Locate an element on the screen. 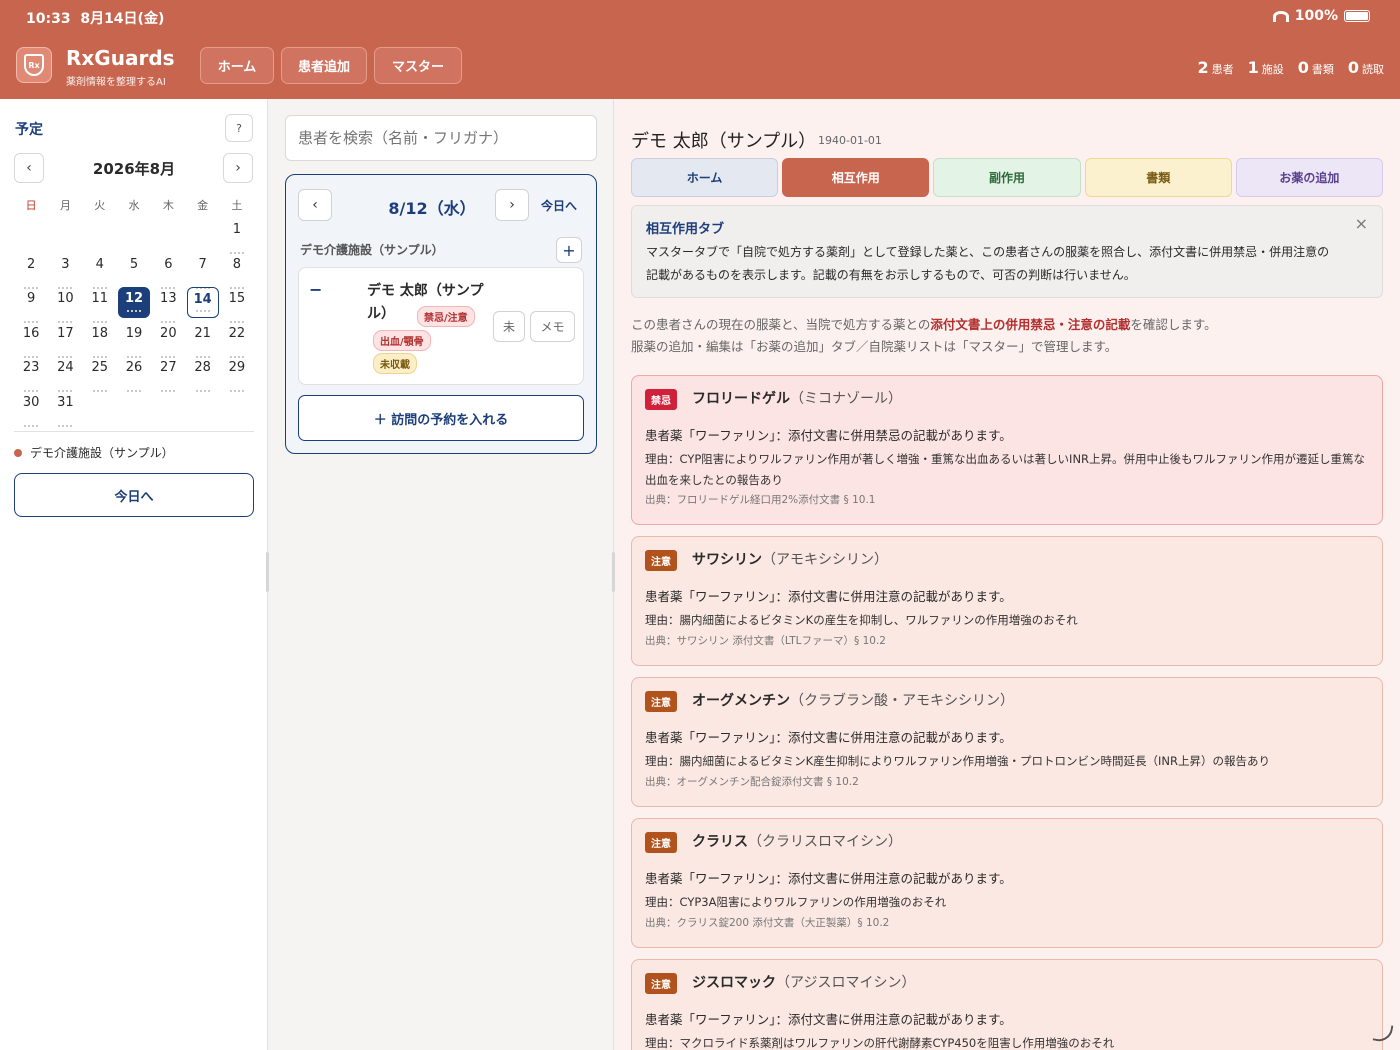  calendar-prev-button: ‹ is located at coordinates (29, 168).